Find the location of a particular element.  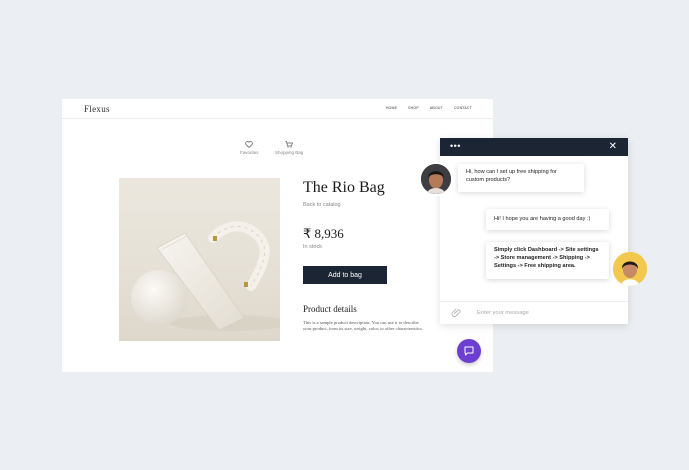

paperclip-icon is located at coordinates (457, 313).